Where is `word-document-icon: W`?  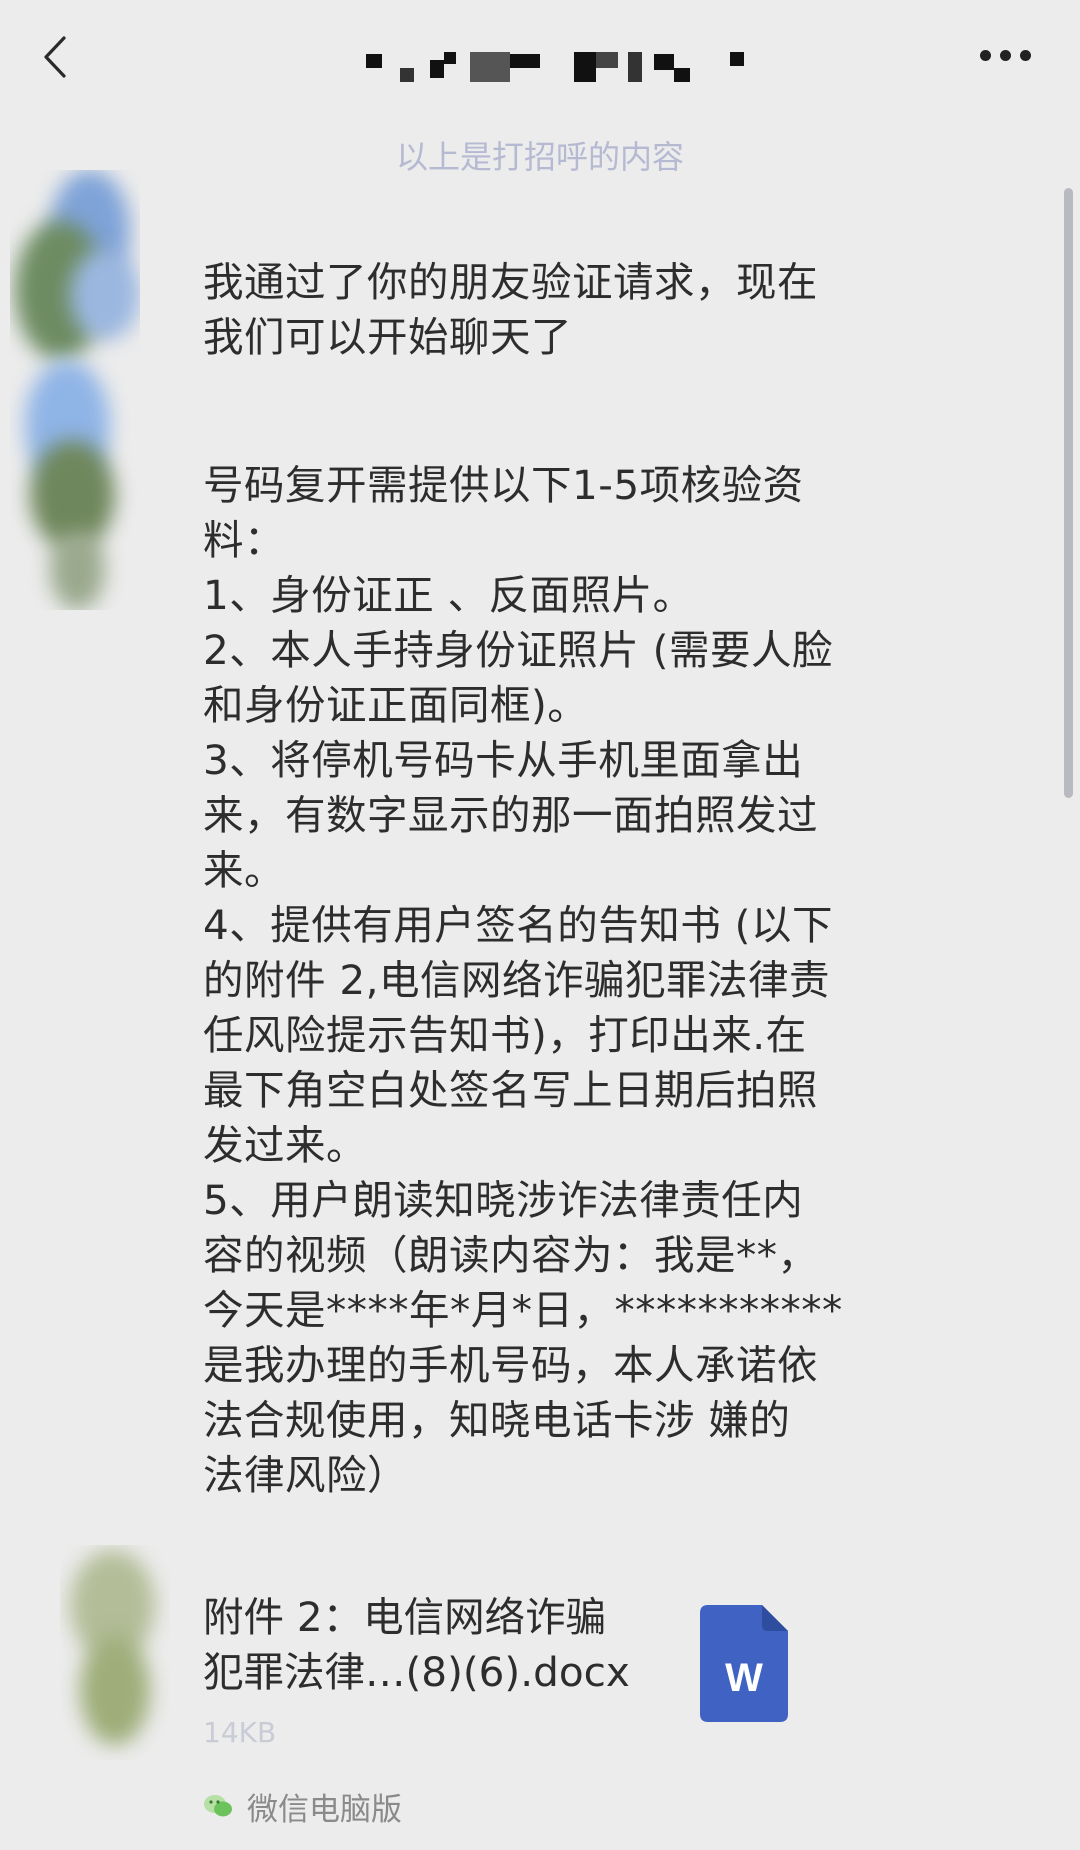
word-document-icon: W is located at coordinates (744, 1663).